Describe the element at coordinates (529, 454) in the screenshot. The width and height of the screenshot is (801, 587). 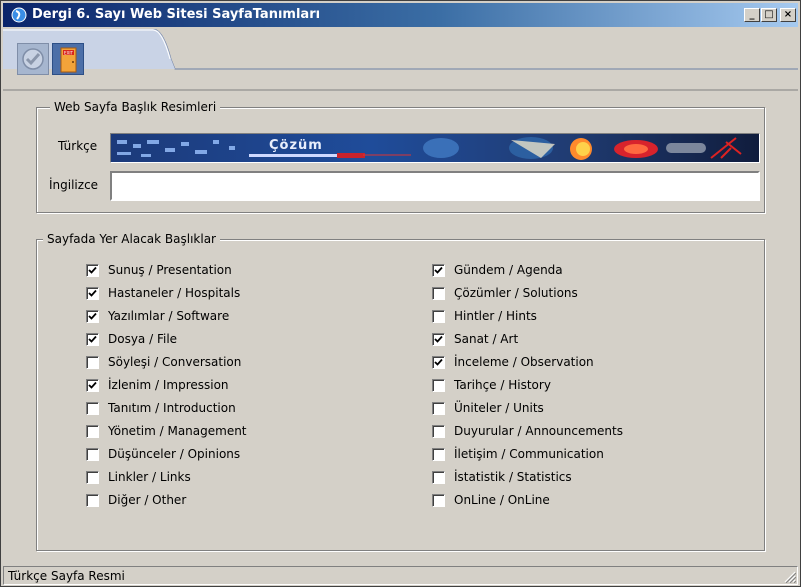
I see `topic-label: İletişim / Communication` at that location.